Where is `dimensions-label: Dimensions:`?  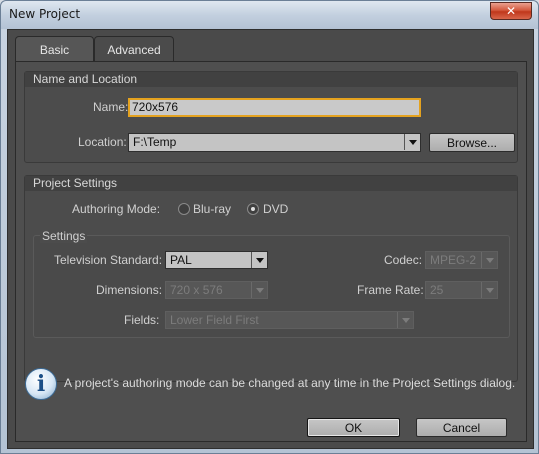
dimensions-label: Dimensions: is located at coordinates (129, 290).